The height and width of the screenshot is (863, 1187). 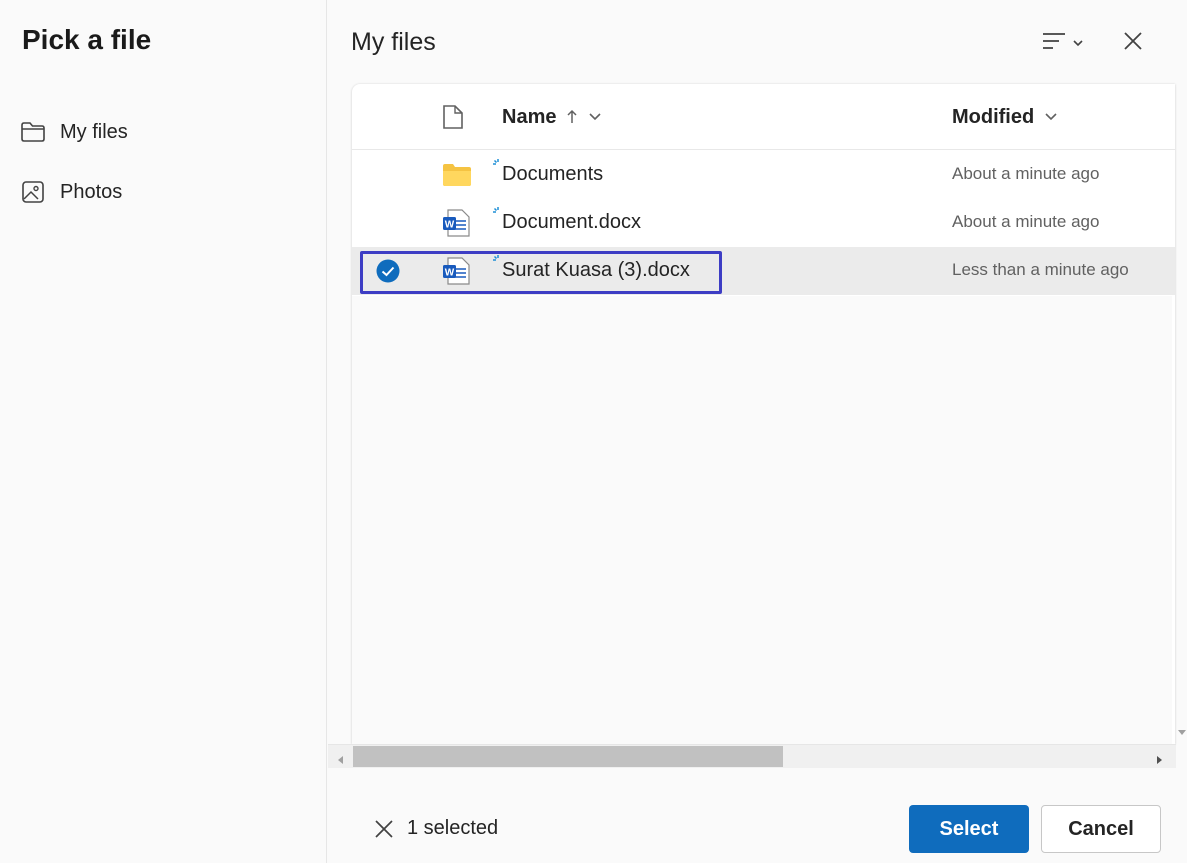 What do you see at coordinates (87, 39) in the screenshot?
I see `dialog-title: Pick a file` at bounding box center [87, 39].